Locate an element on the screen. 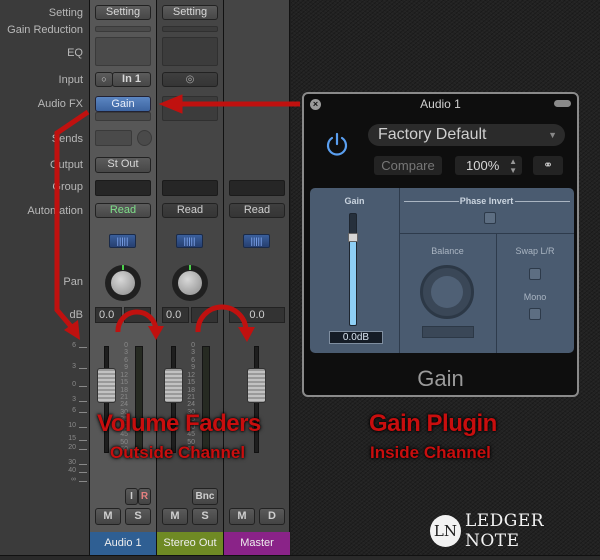  annotation-gain-plugin: Gain Plugin is located at coordinates (433, 423).